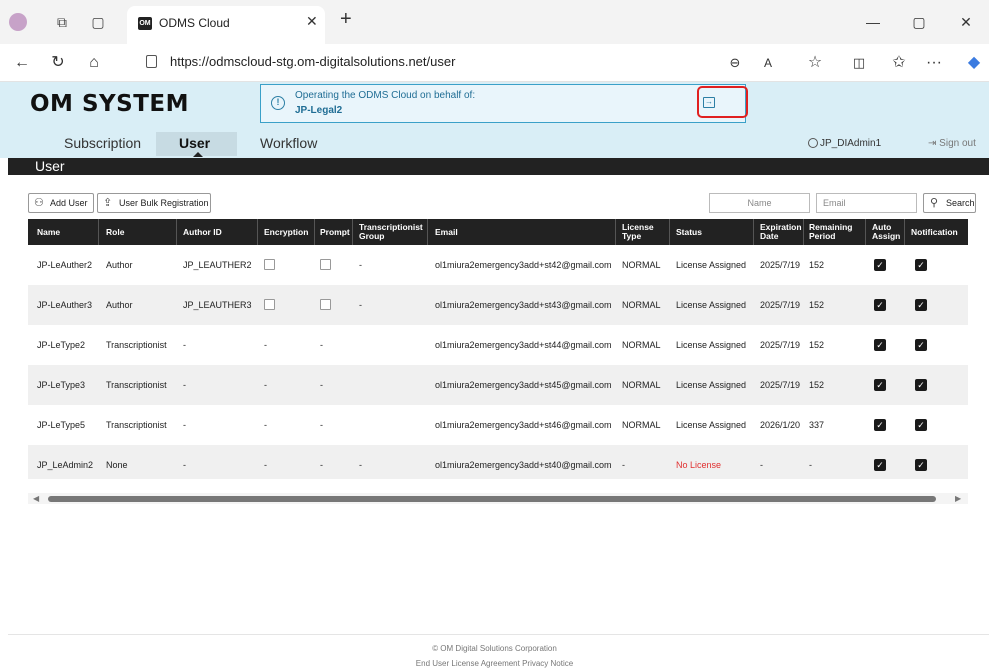 The width and height of the screenshot is (989, 669). What do you see at coordinates (639, 232) in the screenshot?
I see `col-license-type: License Type` at bounding box center [639, 232].